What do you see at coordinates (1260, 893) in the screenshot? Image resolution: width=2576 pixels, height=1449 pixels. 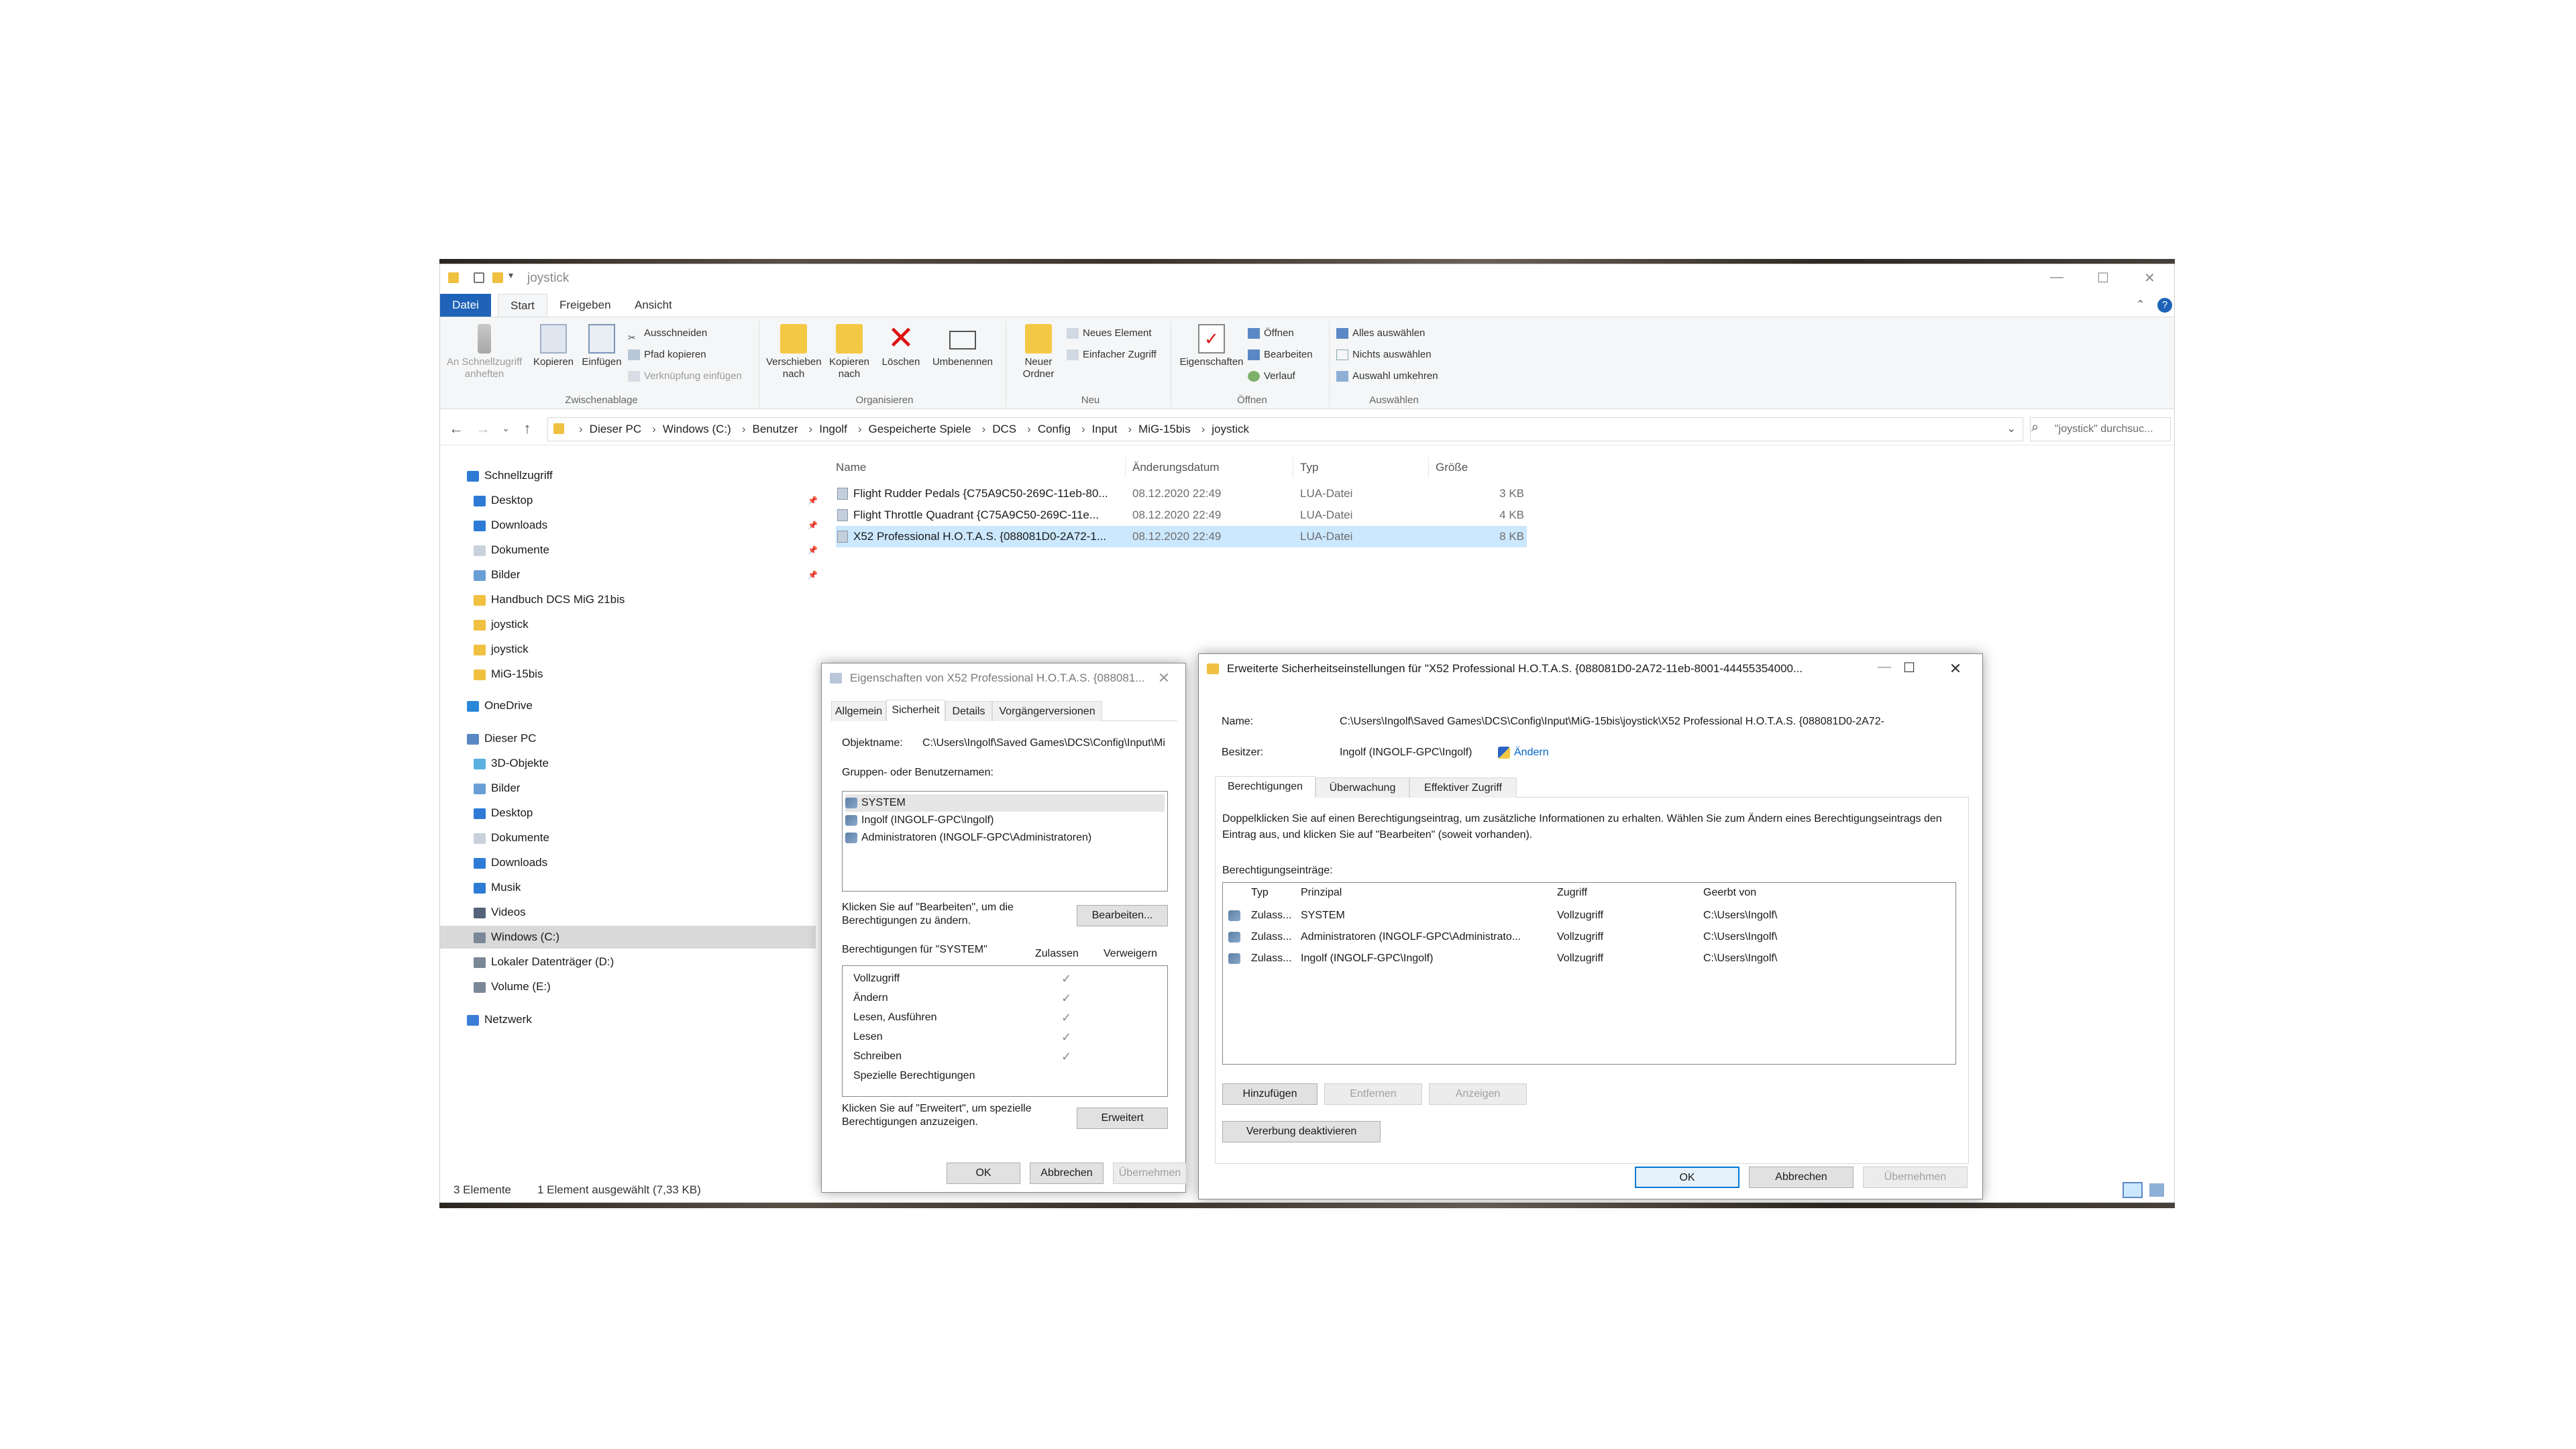 I see `entries-col-typ: Typ` at bounding box center [1260, 893].